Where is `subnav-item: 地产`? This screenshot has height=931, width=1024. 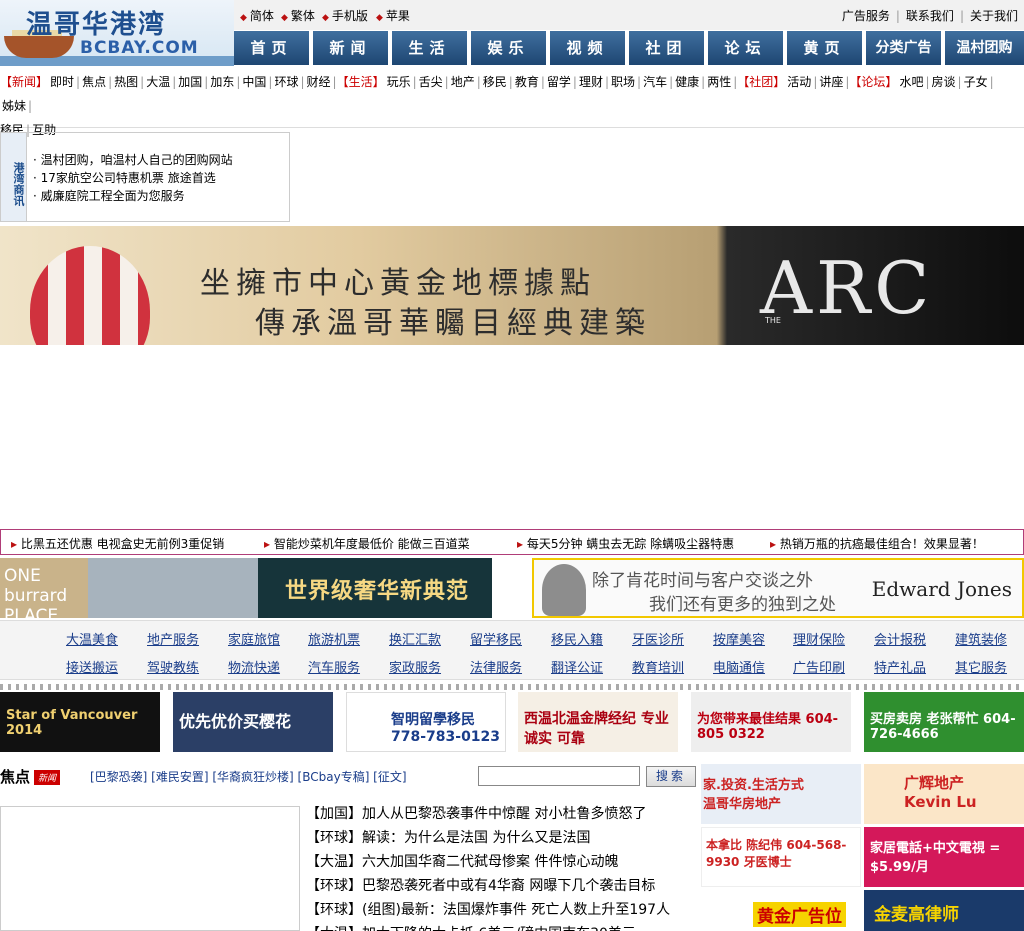
subnav-item: 地产 is located at coordinates (463, 82).